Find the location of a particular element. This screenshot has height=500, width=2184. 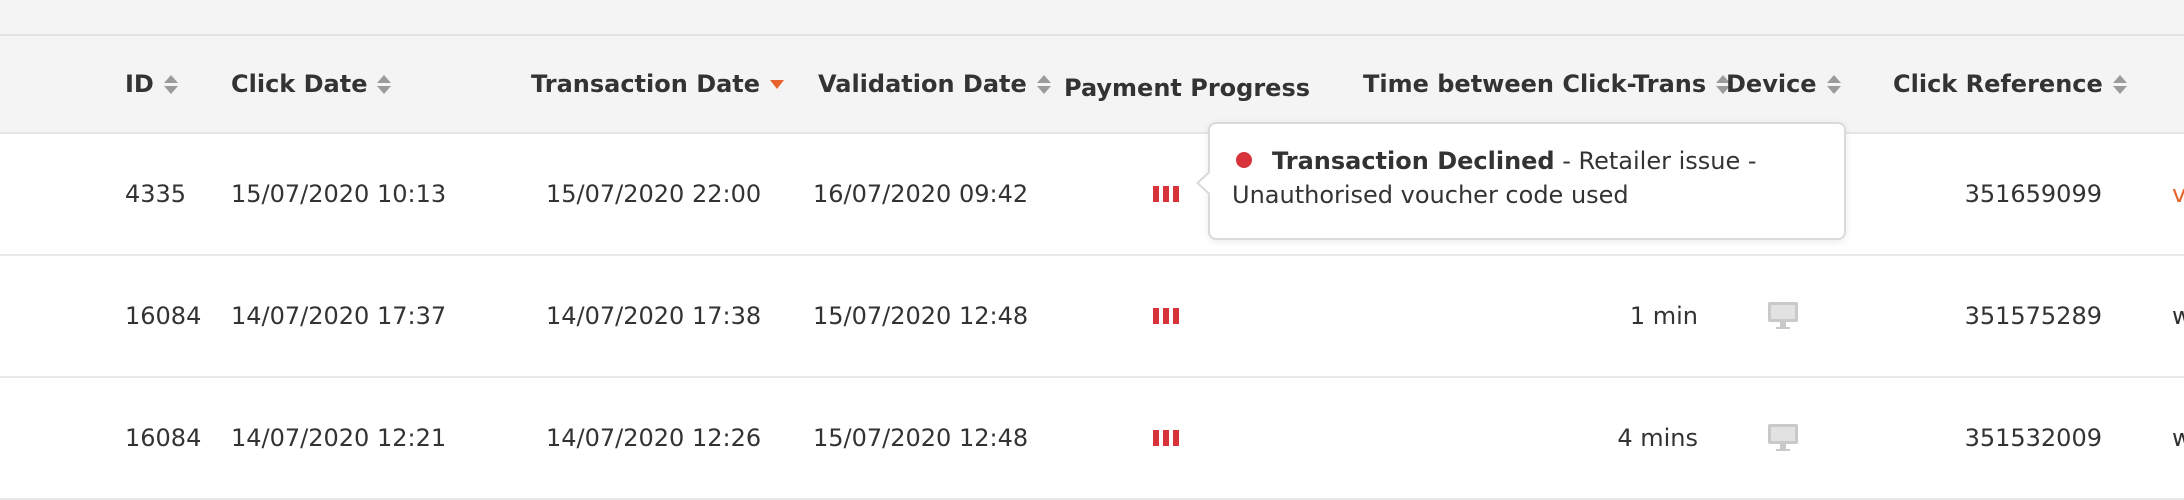

column-header-click-reference: Click Reference is located at coordinates (2010, 84).